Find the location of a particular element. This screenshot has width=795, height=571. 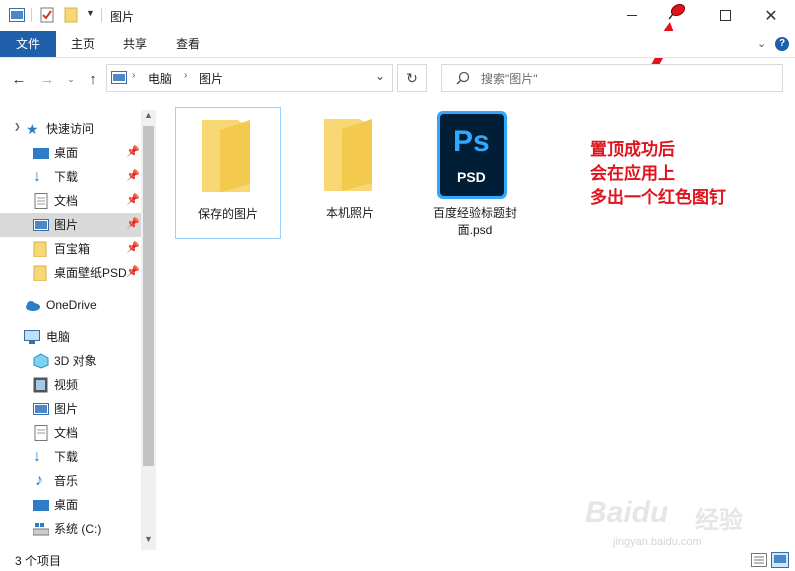

arrow-up-icon: ↑ is located at coordinates (93, 79).